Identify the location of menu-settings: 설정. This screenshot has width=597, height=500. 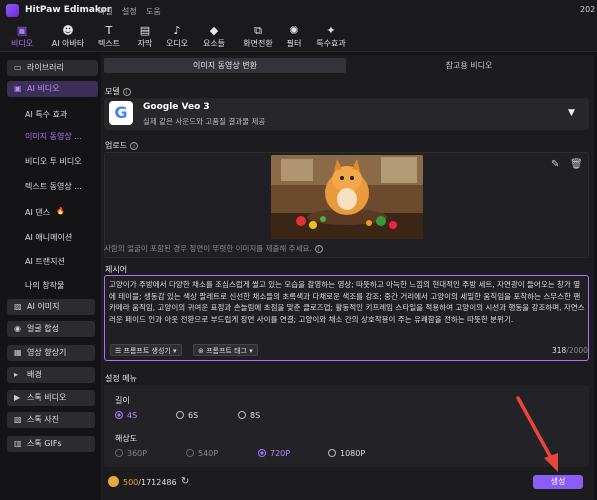
(129, 11).